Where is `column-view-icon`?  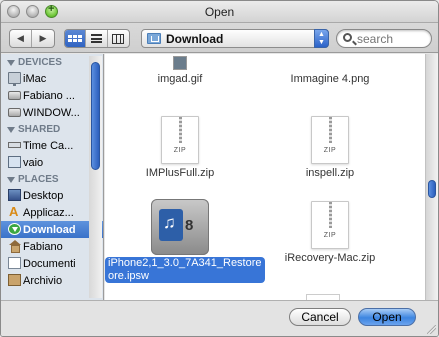 column-view-icon is located at coordinates (118, 38).